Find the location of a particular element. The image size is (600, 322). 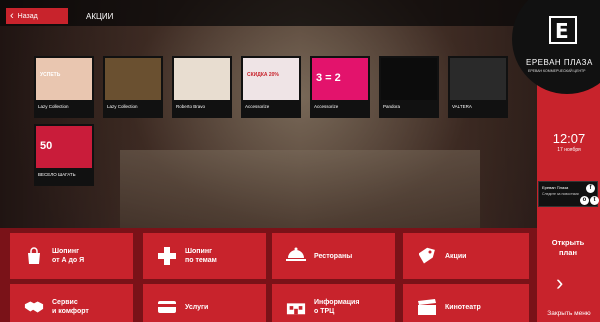

back-button: ‹ Назад is located at coordinates (37, 16).